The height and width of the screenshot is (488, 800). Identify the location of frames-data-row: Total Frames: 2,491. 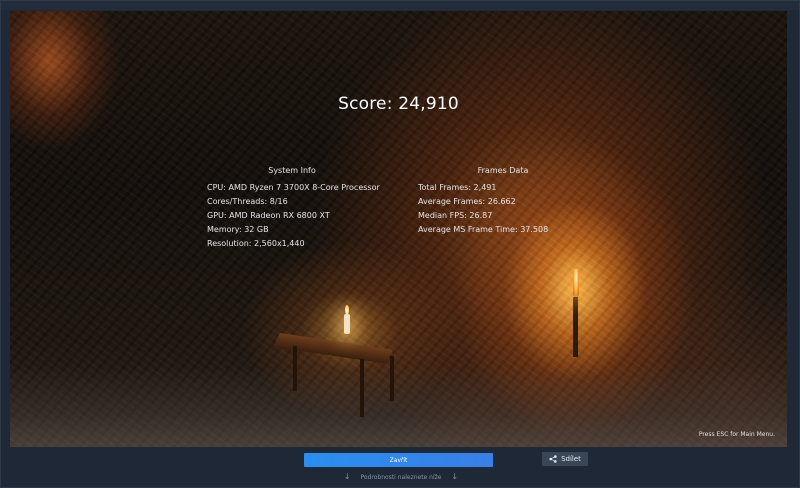
(457, 187).